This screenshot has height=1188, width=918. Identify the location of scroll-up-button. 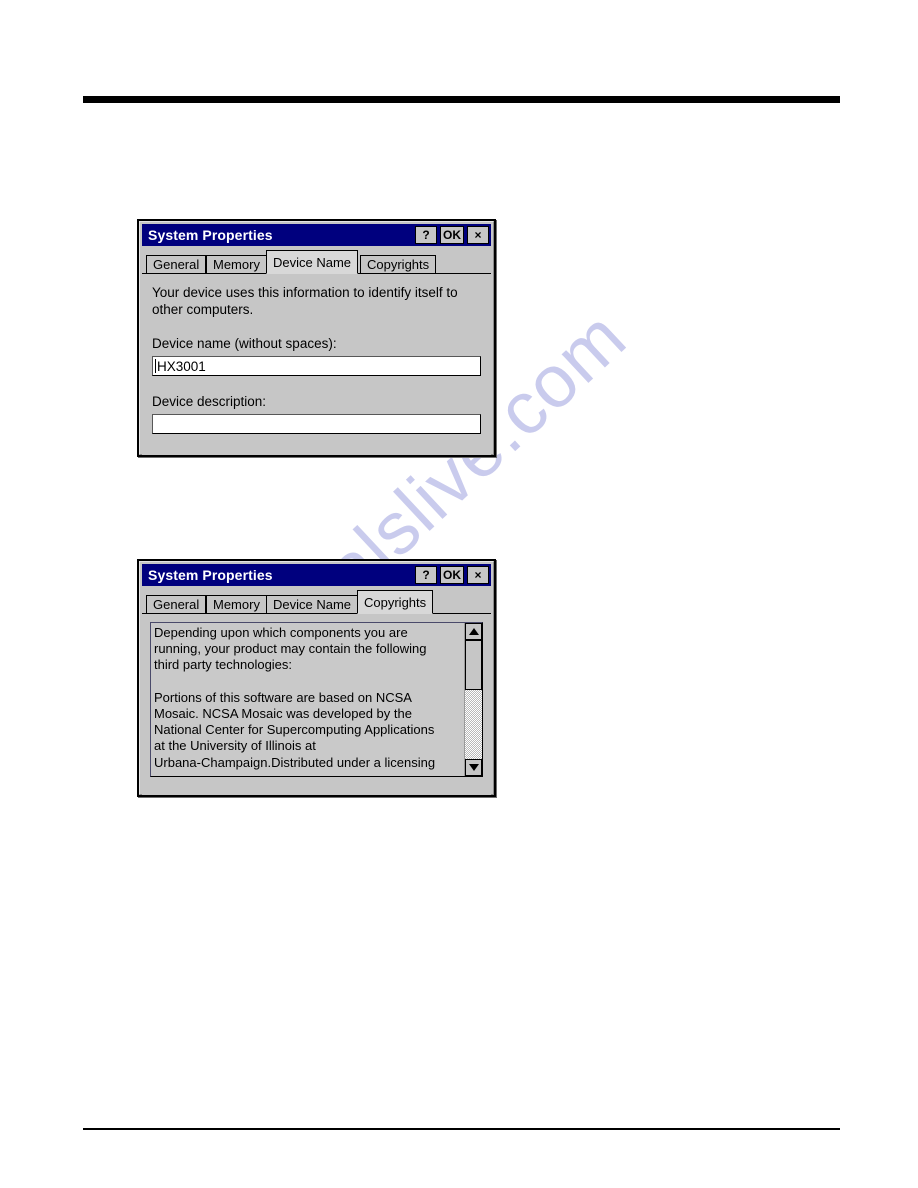
(473, 631).